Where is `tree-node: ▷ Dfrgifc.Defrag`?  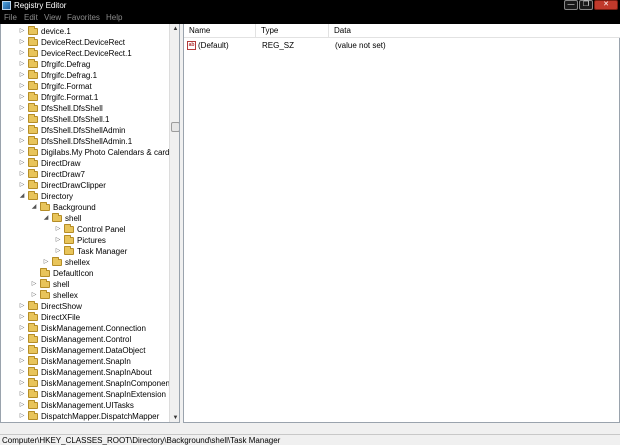 tree-node: ▷ Dfrgifc.Defrag is located at coordinates (85, 64).